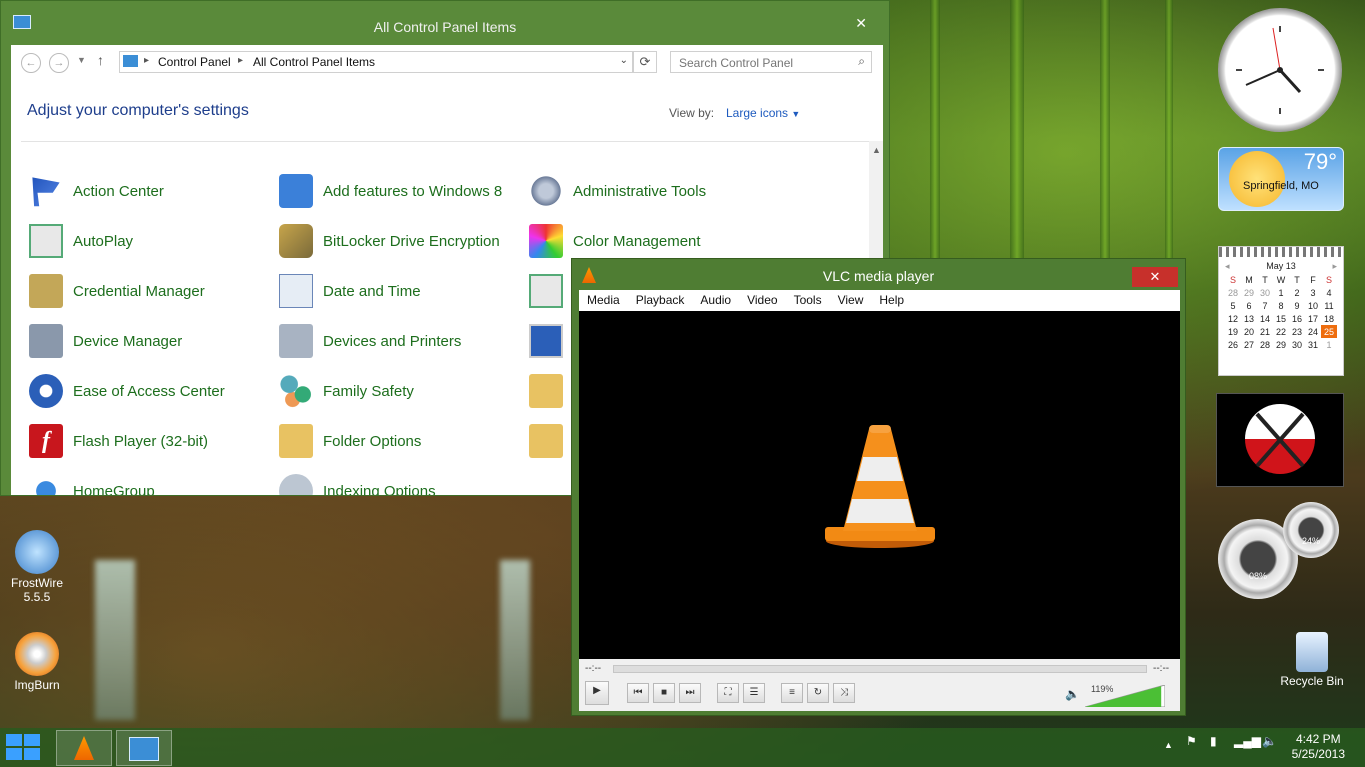  Describe the element at coordinates (1213, 741) in the screenshot. I see `battery-icon: ▮` at that location.